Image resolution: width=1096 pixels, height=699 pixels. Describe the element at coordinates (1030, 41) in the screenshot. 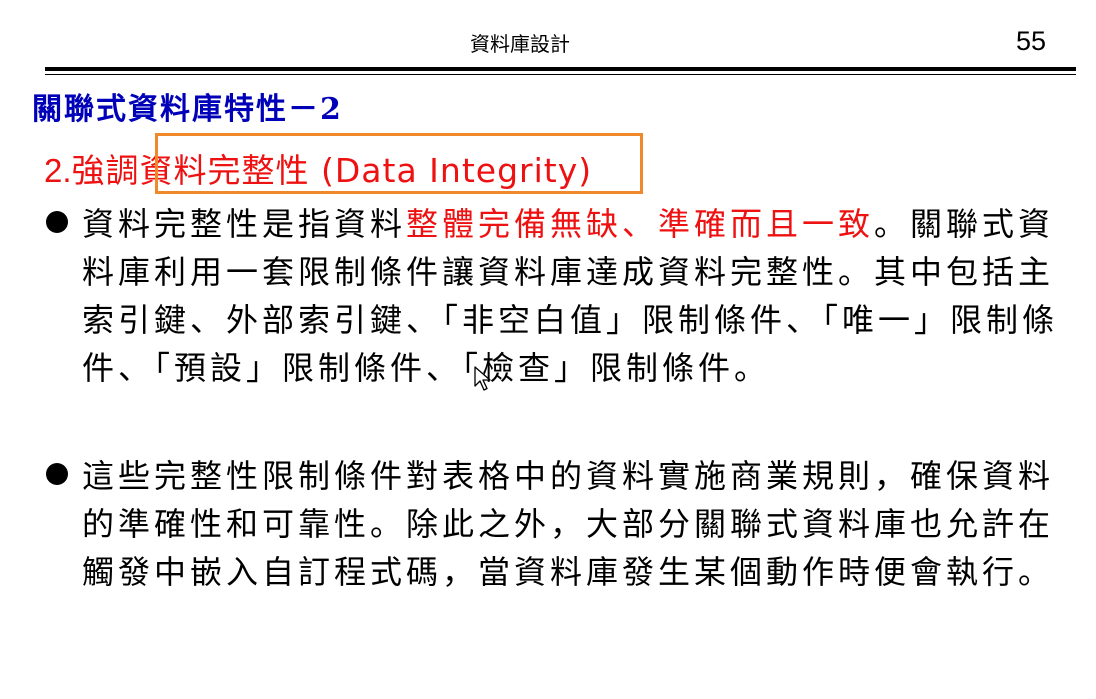

I see `page-number: 55` at that location.